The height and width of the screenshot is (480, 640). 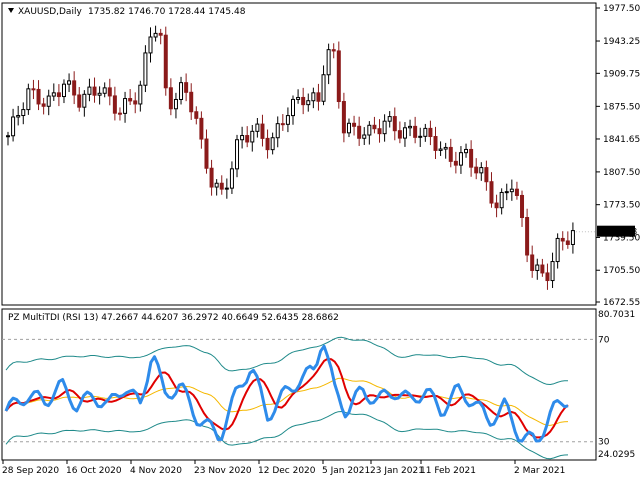 What do you see at coordinates (621, 303) in the screenshot?
I see `price-tick-label: 1672.55` at bounding box center [621, 303].